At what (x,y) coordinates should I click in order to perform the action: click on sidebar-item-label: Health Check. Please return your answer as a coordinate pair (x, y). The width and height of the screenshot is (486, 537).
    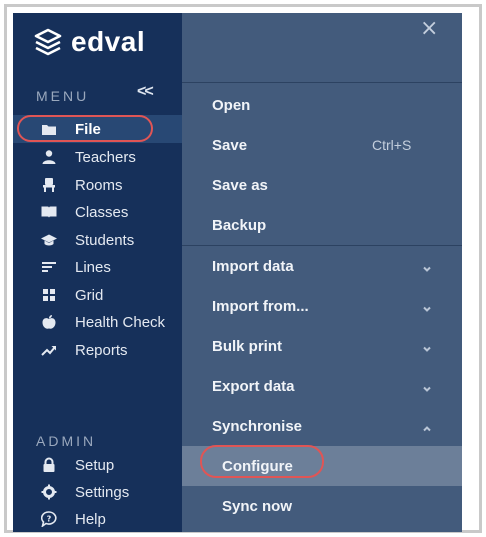
    Looking at the image, I should click on (120, 322).